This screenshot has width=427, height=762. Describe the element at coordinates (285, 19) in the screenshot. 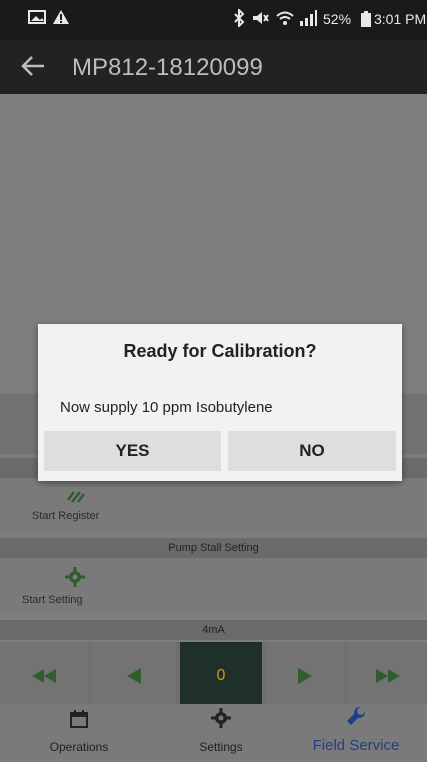

I see `wifi-icon` at that location.